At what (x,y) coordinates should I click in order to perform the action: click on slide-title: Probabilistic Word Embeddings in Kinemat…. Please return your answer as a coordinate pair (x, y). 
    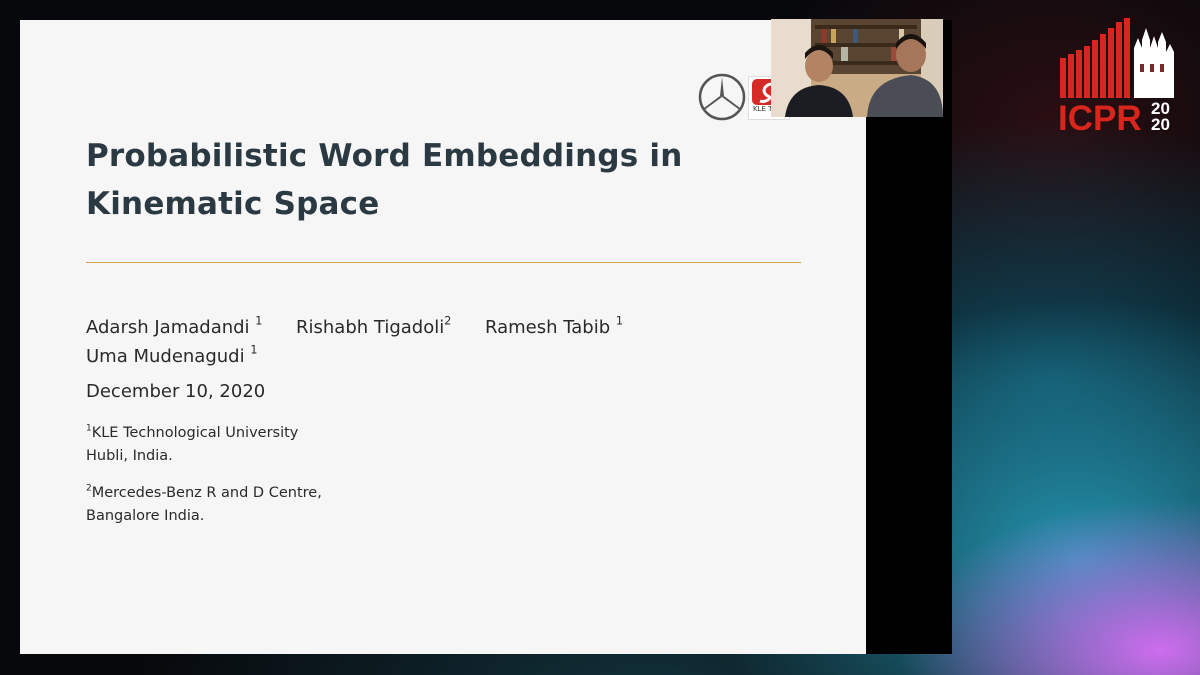
    Looking at the image, I should click on (384, 180).